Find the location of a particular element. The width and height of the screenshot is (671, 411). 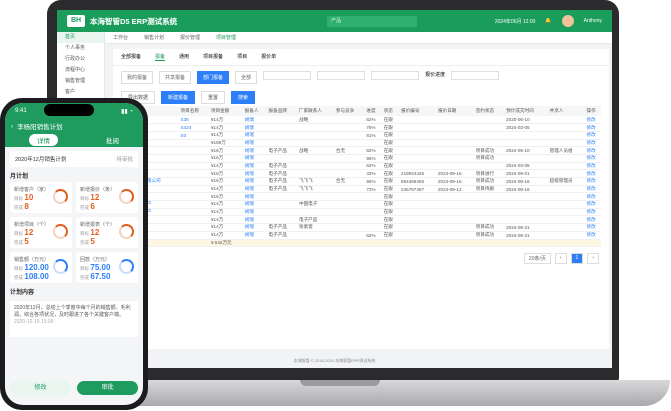

tab-sales-plan: 销售计划 is located at coordinates (154, 37).